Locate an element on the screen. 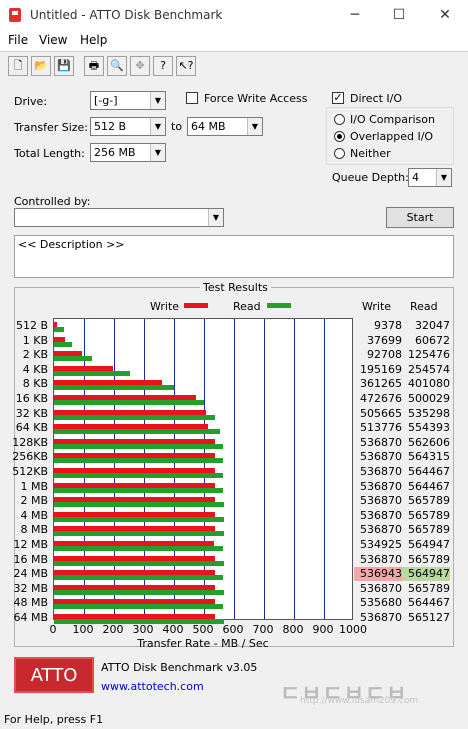 Image resolution: width=468 pixels, height=729 pixels. context-help-icon: ↖? is located at coordinates (186, 66).